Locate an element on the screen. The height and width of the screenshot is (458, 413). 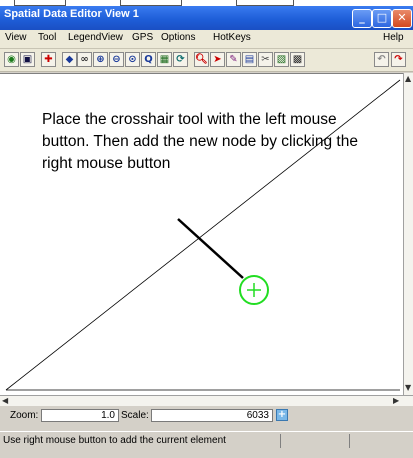
zoom-label: Zoom: is located at coordinates (24, 415).